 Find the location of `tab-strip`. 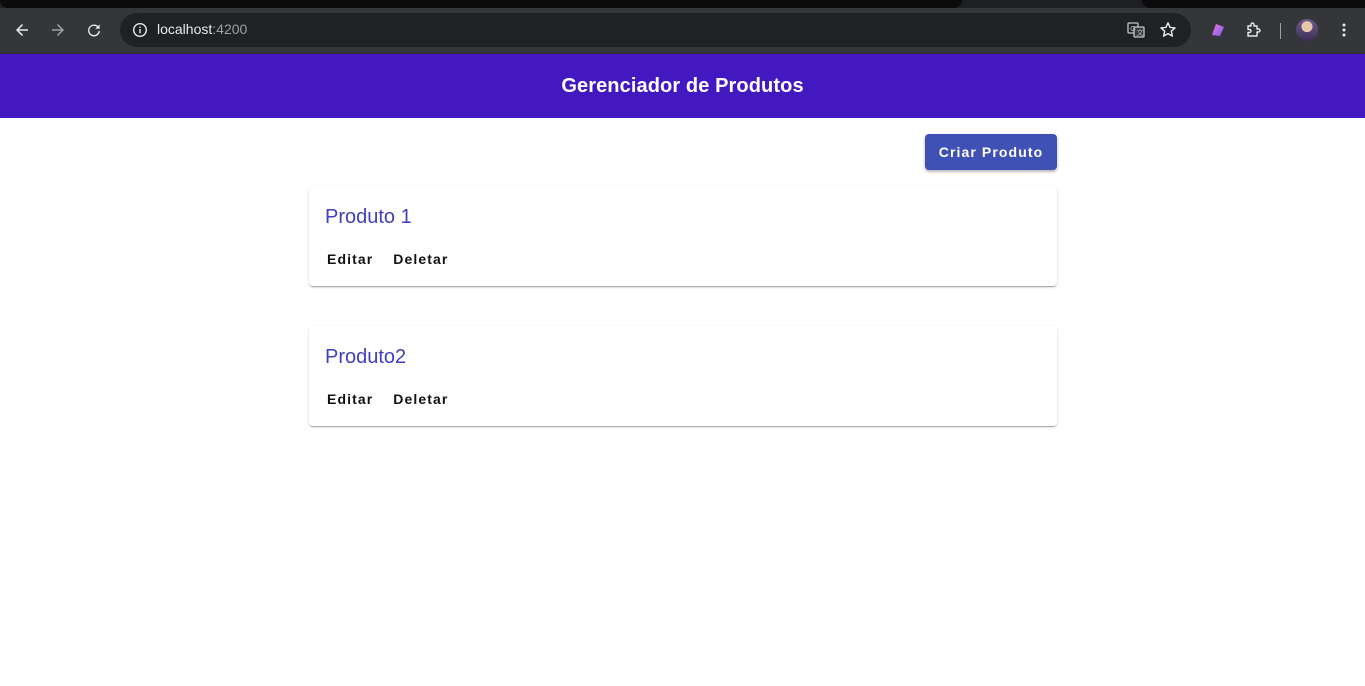

tab-strip is located at coordinates (682, 4).